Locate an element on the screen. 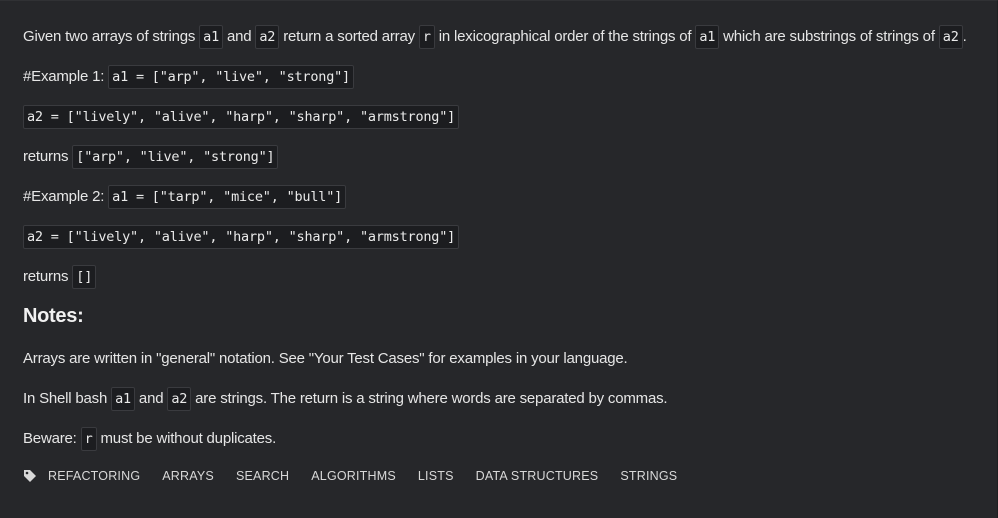 This screenshot has height=518, width=998. tag-arrays: ARRAYS is located at coordinates (188, 476).